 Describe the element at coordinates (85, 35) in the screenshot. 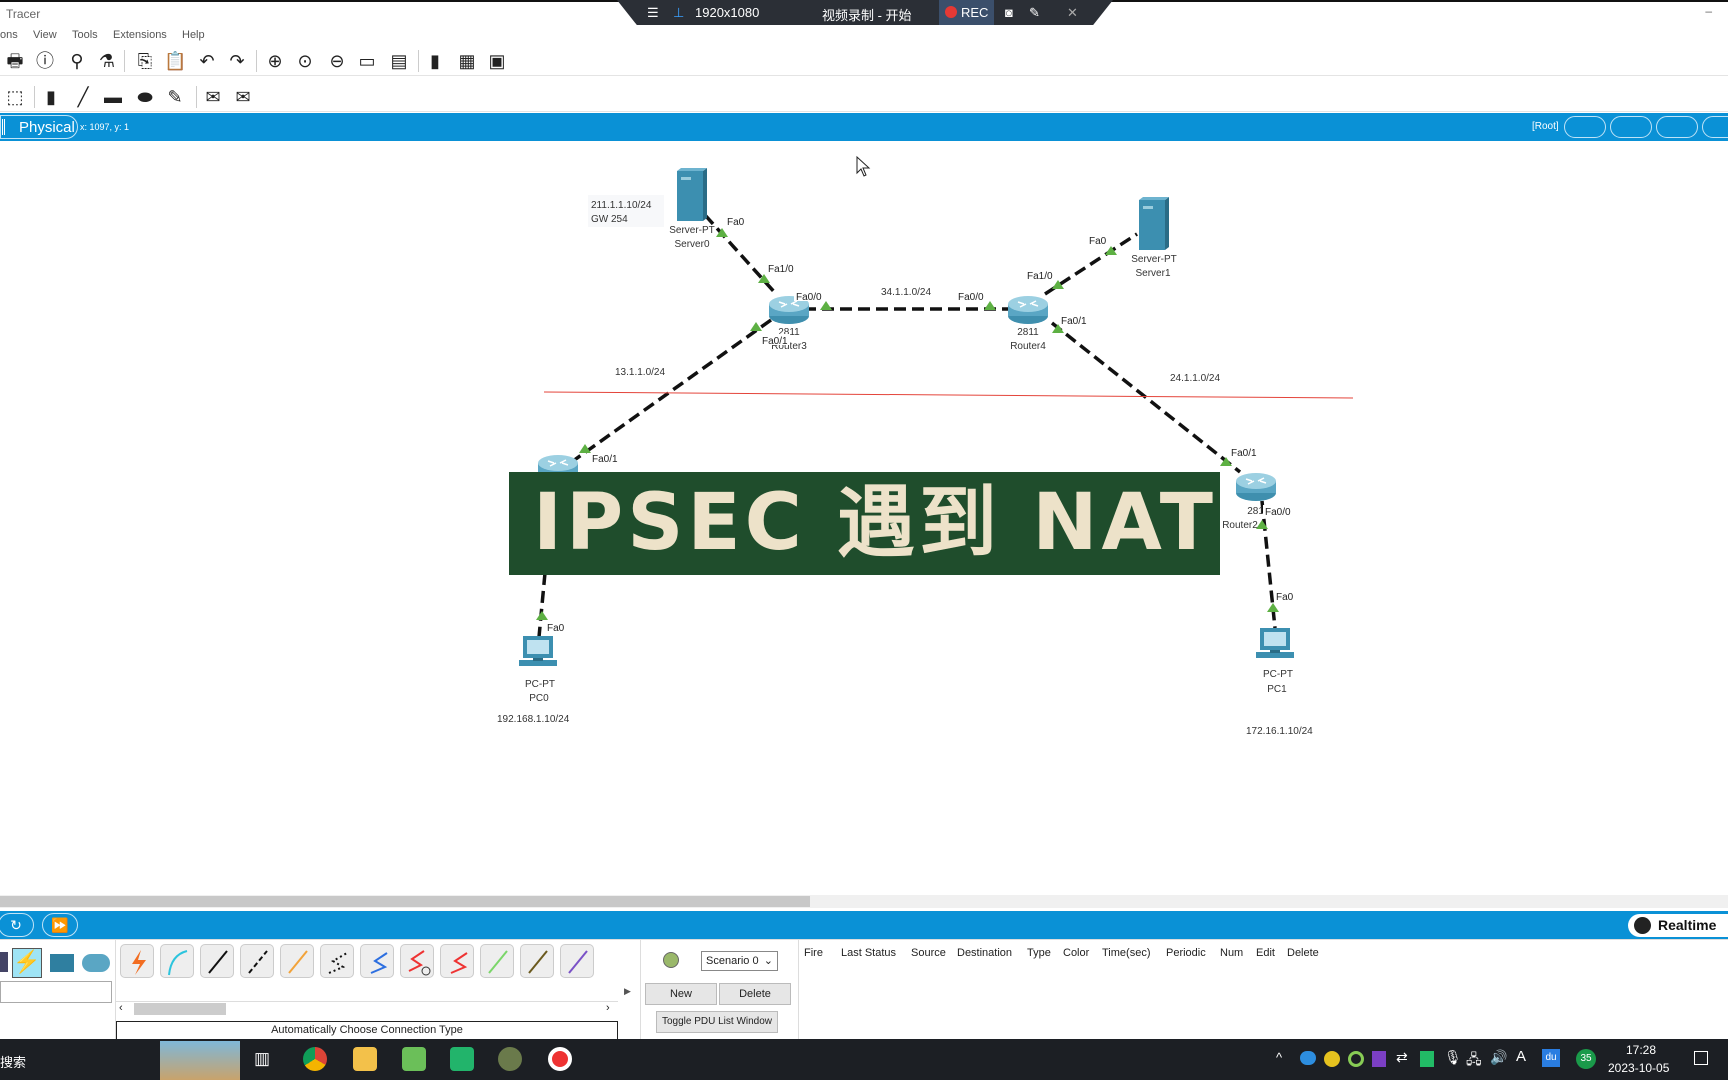

I see `menu-tools: Tools` at that location.